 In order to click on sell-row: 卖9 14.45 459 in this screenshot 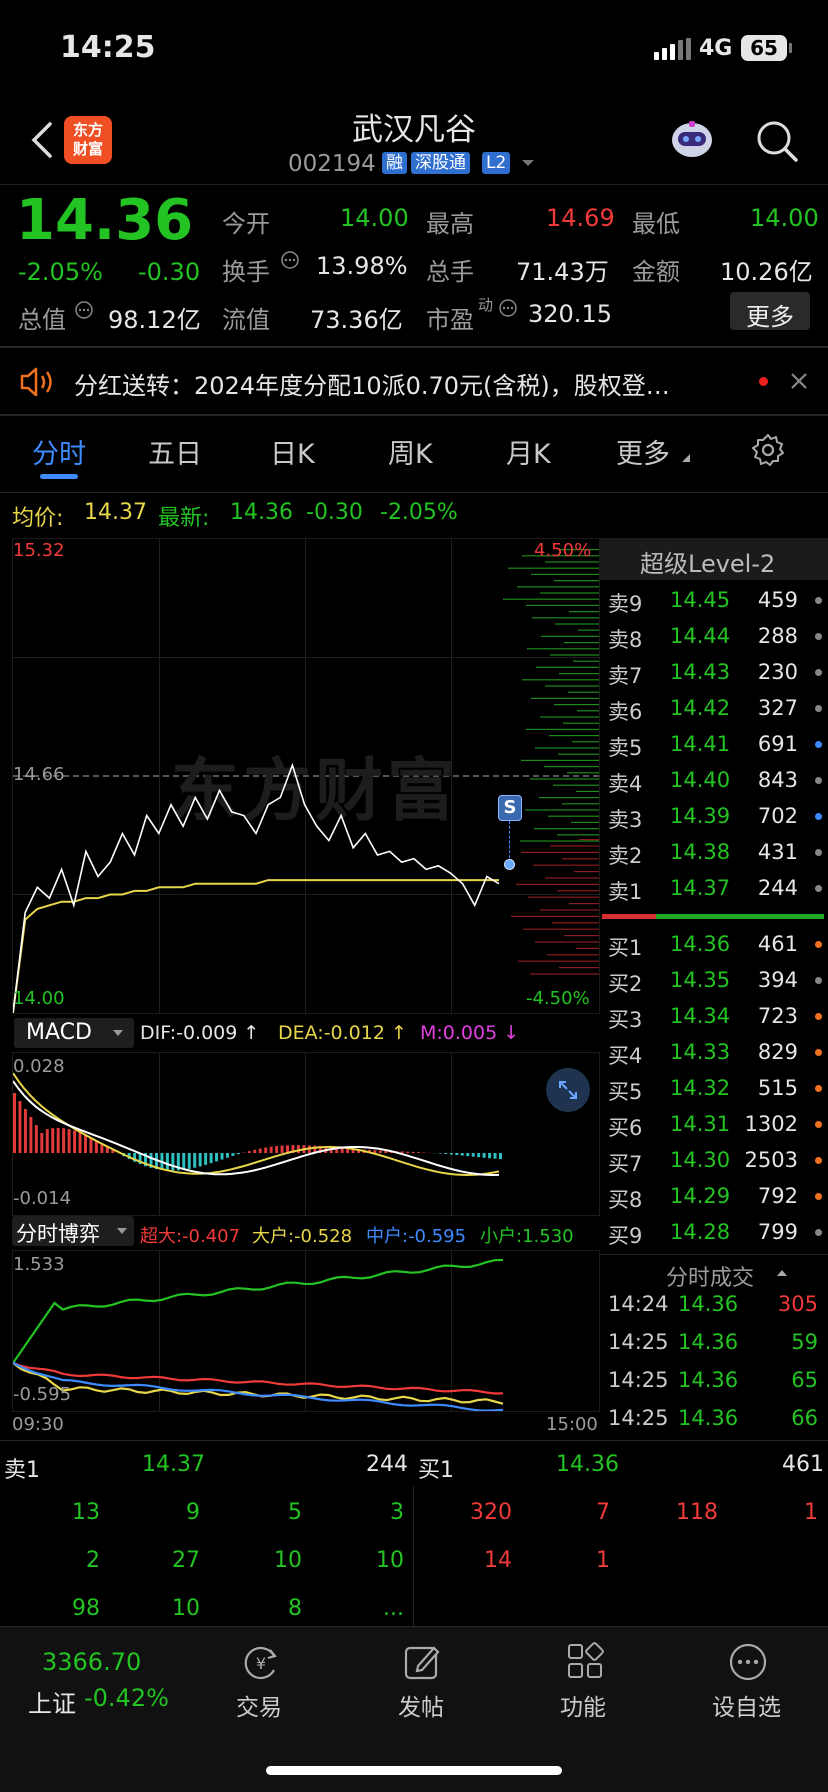, I will do `click(717, 600)`.